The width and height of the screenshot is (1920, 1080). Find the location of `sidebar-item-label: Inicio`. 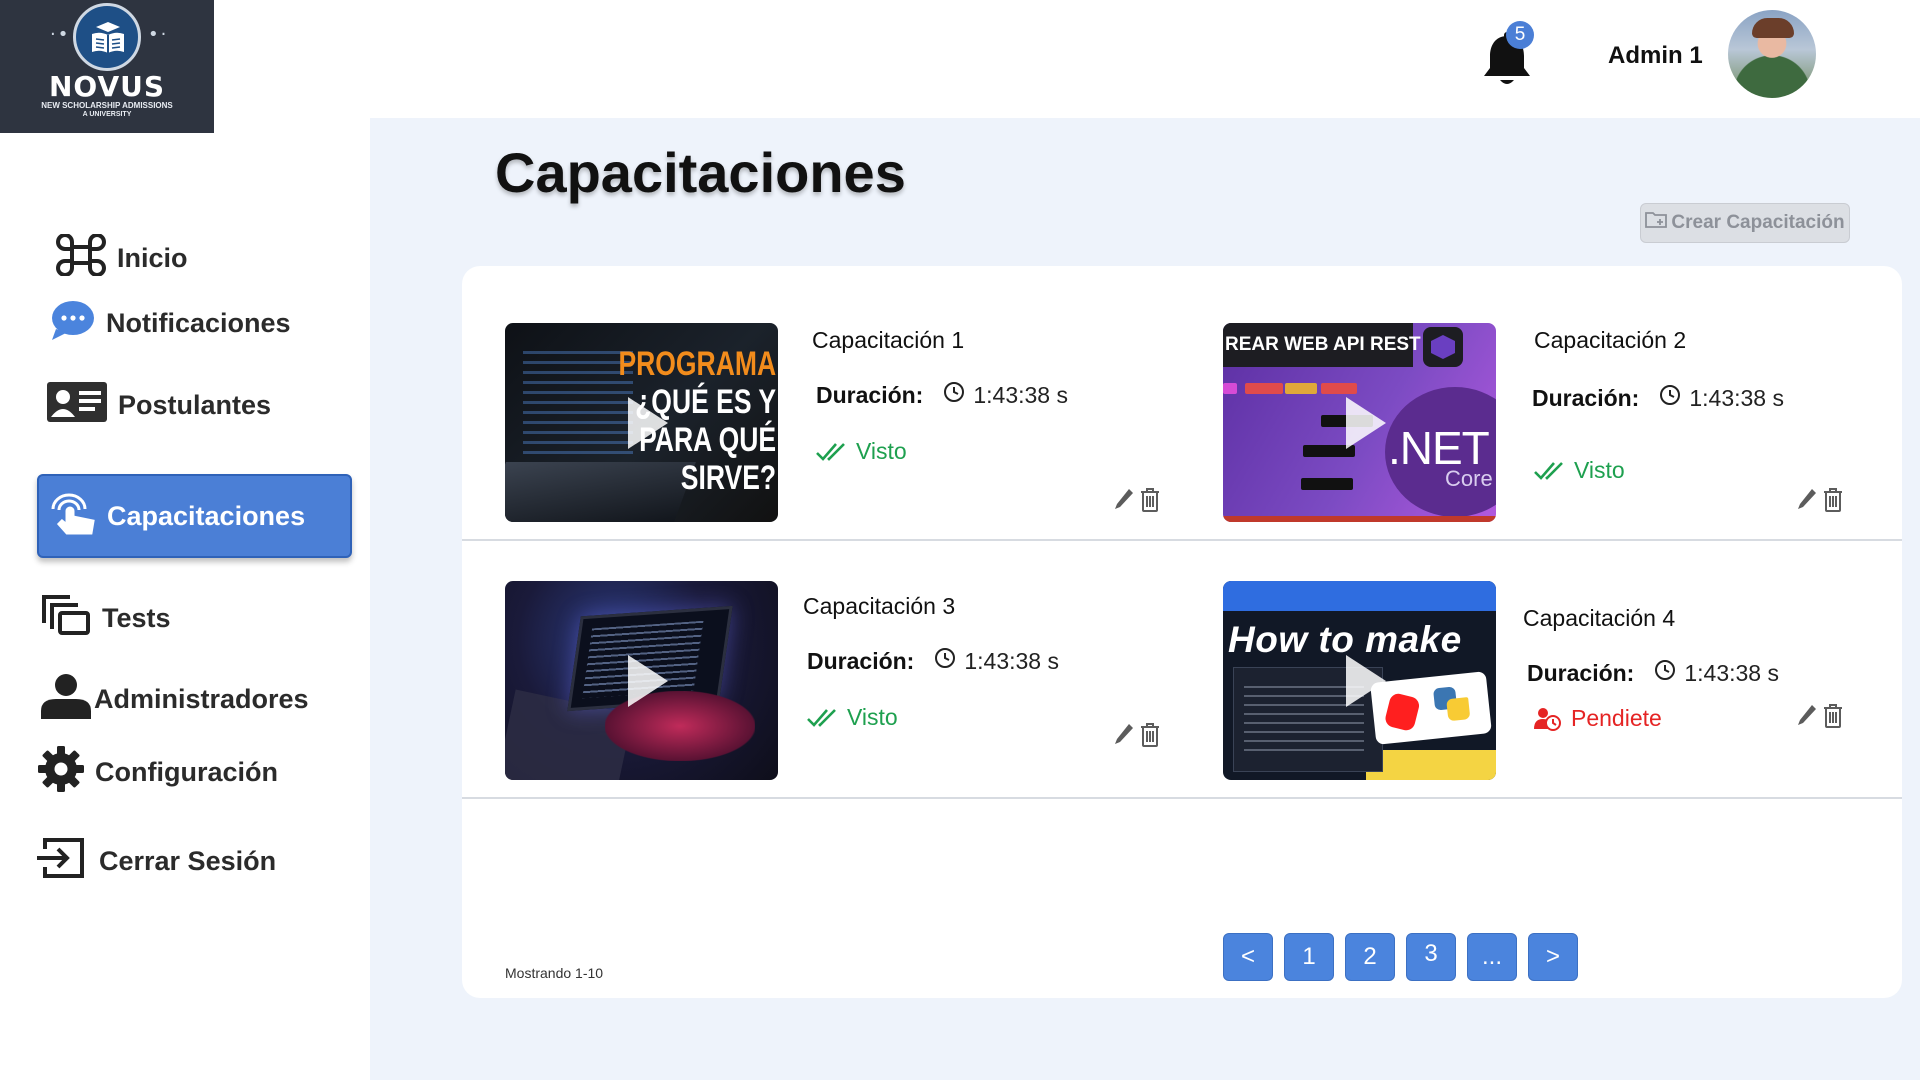

sidebar-item-label: Inicio is located at coordinates (152, 258).